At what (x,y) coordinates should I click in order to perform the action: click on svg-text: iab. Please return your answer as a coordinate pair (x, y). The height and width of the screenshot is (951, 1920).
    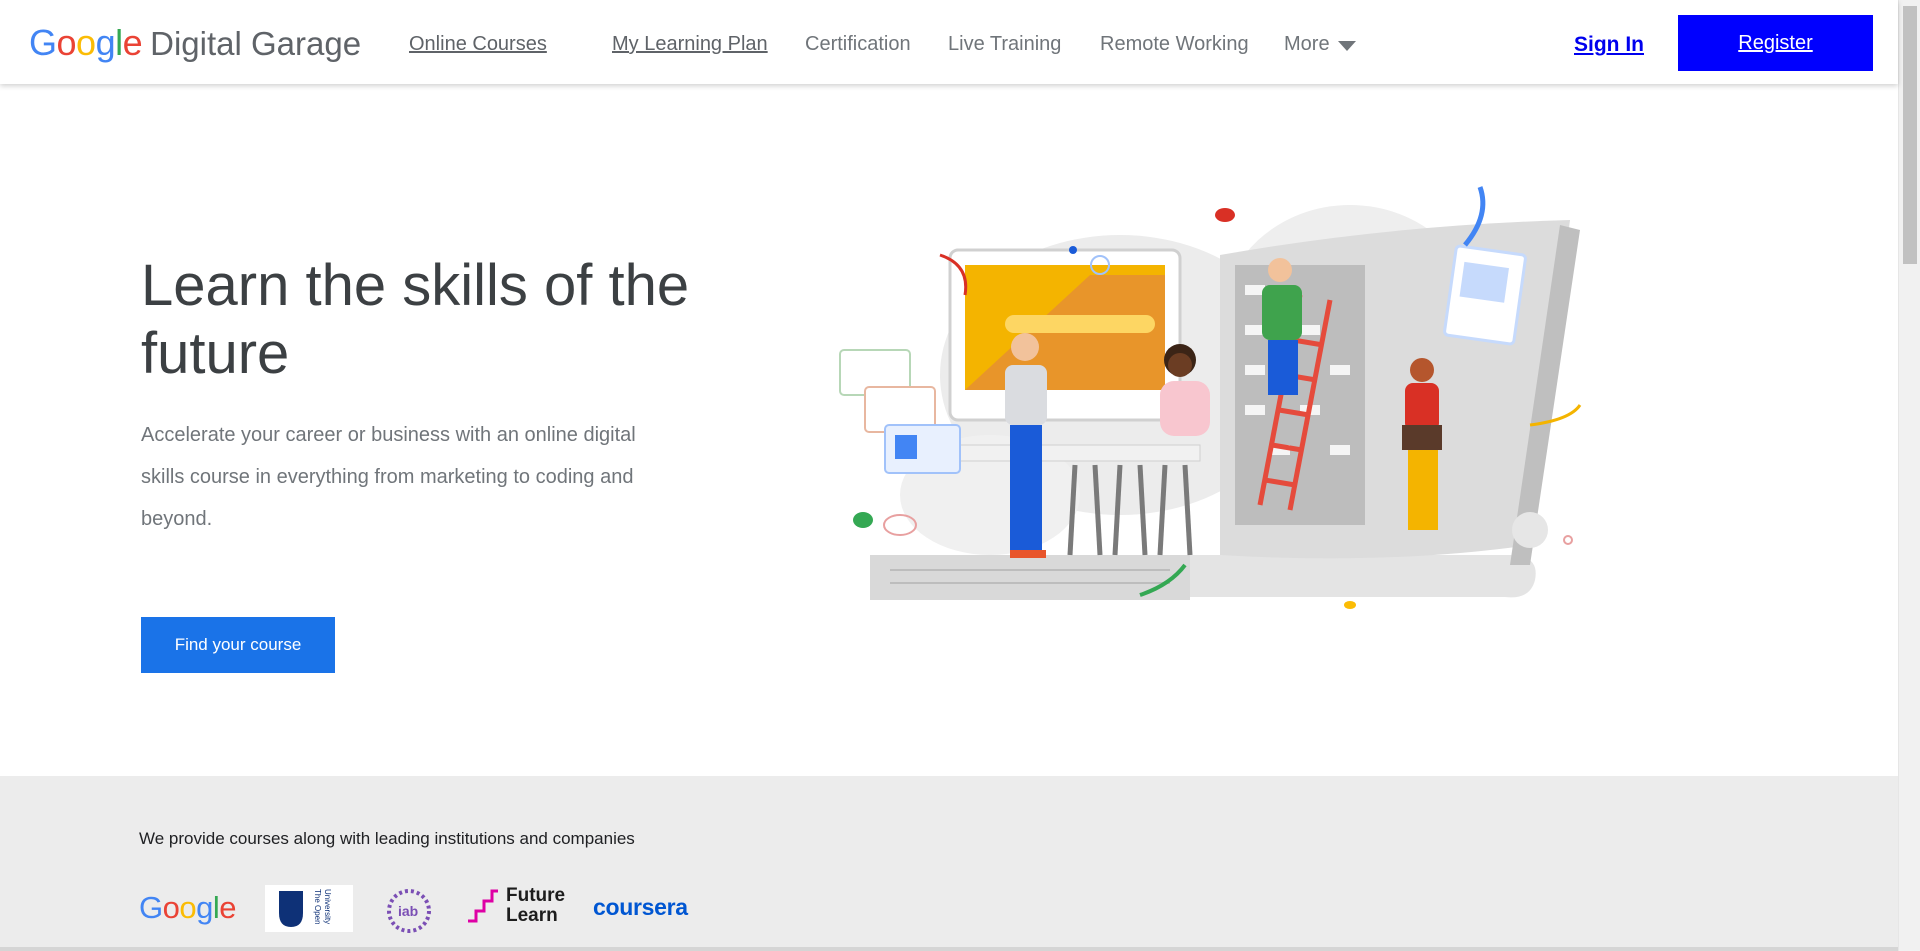
    Looking at the image, I should click on (408, 911).